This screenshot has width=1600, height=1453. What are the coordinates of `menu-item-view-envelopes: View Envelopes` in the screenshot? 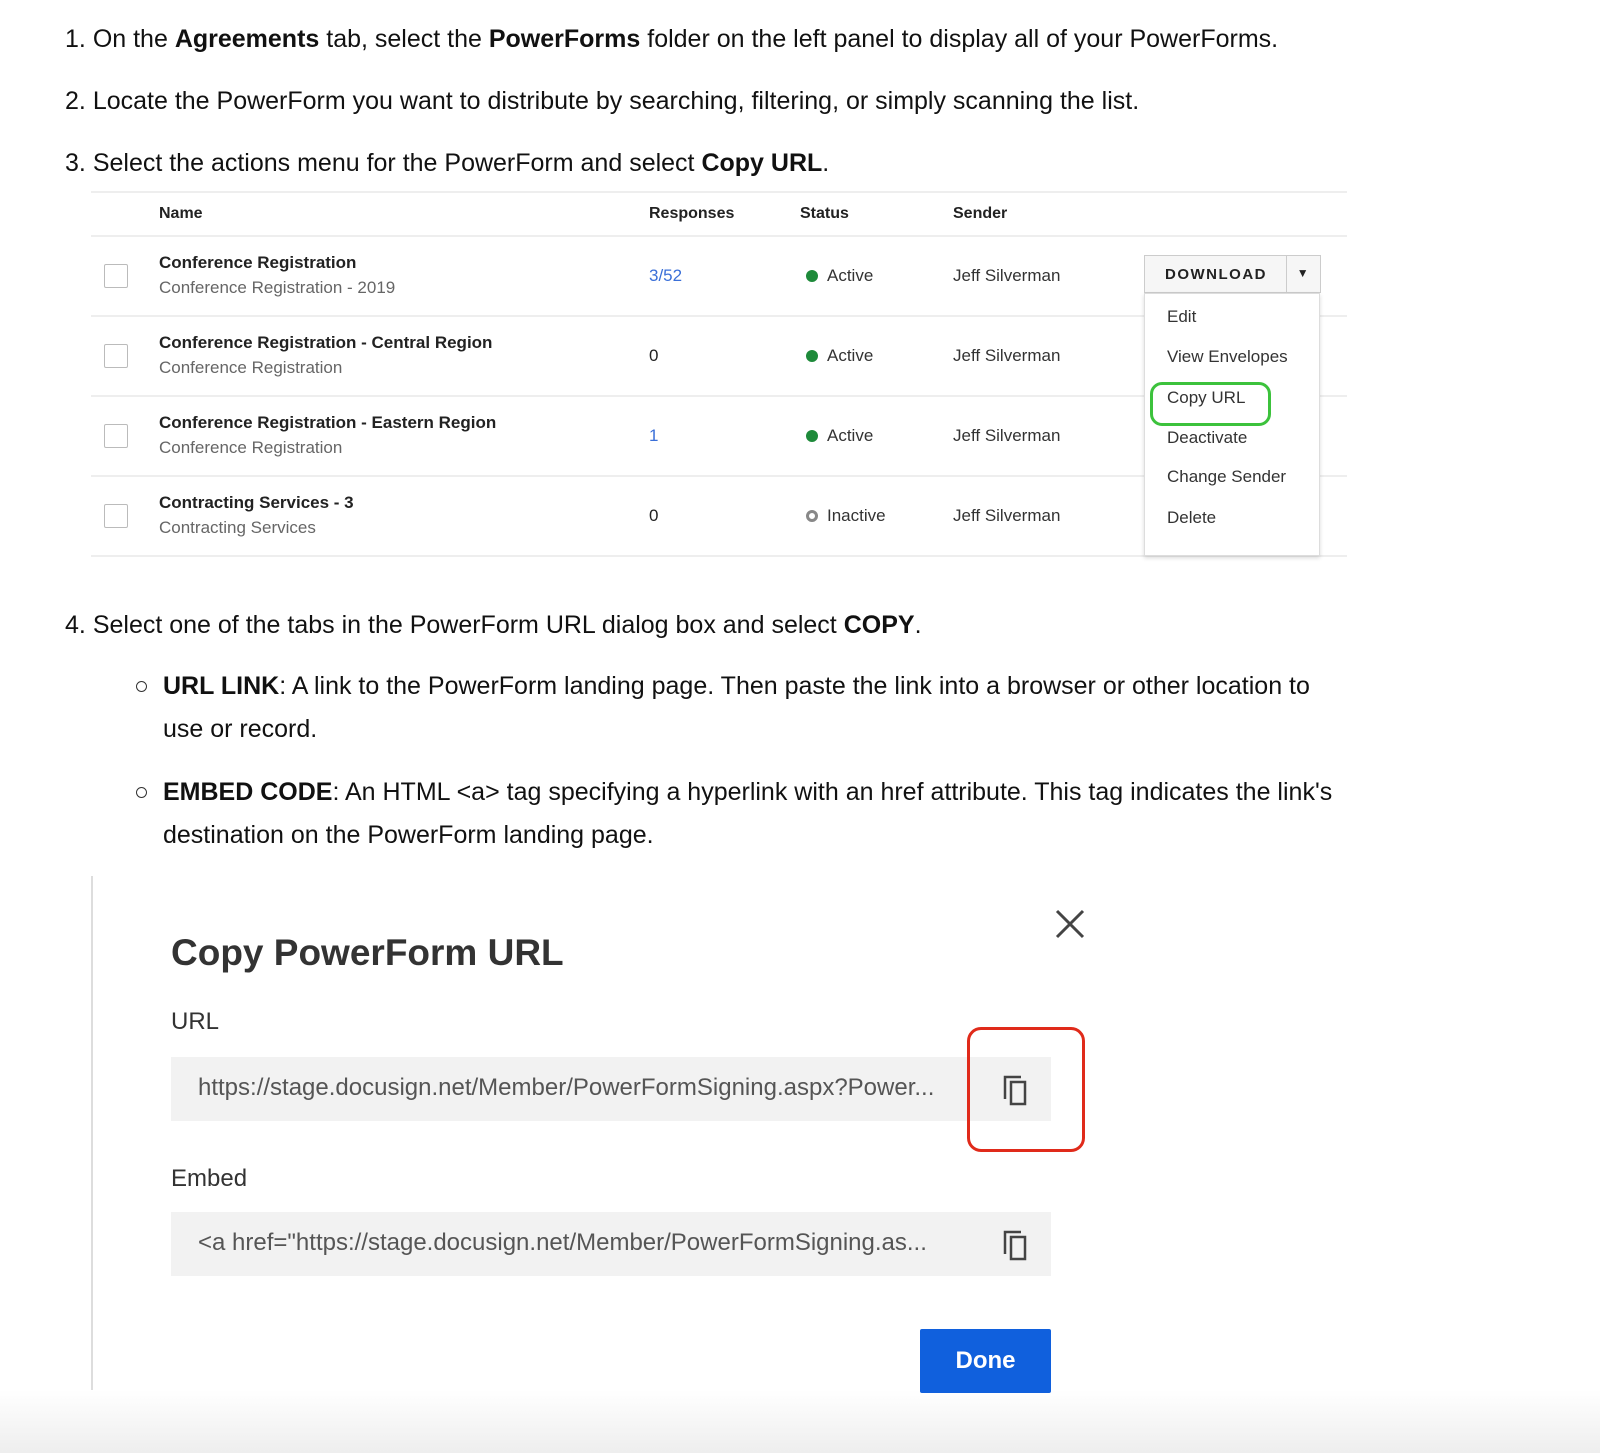 It's located at (1227, 357).